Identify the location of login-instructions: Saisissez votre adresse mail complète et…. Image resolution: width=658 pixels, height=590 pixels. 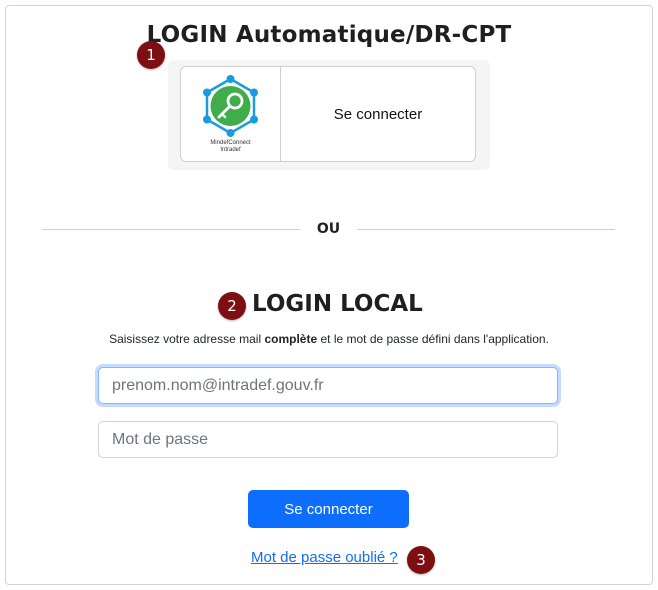
(329, 339).